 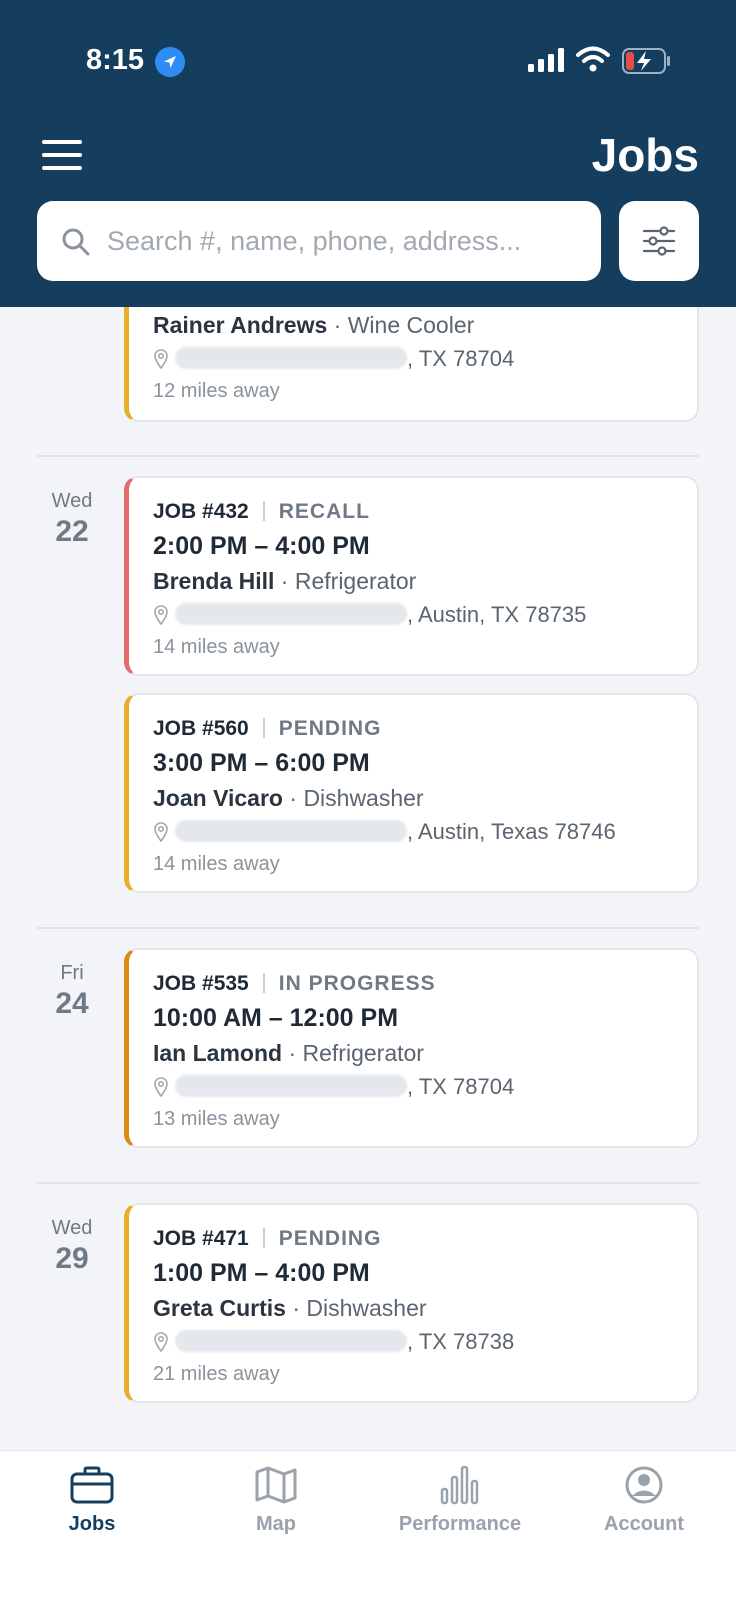 What do you see at coordinates (201, 1238) in the screenshot?
I see `job-number: JOB #471` at bounding box center [201, 1238].